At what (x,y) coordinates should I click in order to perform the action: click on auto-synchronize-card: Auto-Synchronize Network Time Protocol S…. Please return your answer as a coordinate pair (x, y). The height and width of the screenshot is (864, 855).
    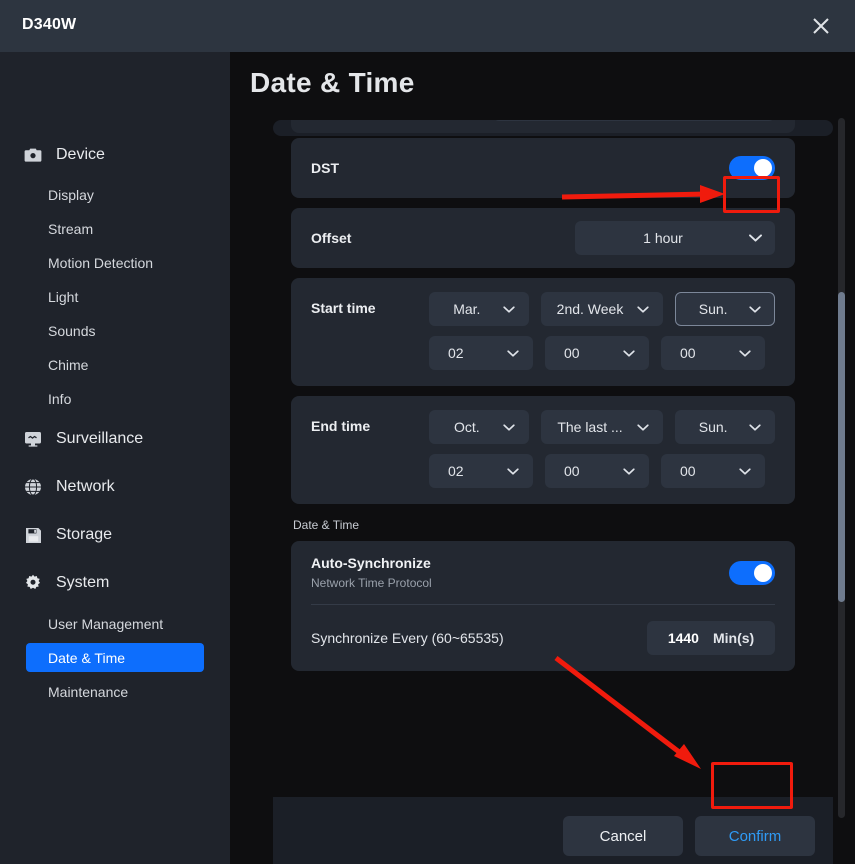
    Looking at the image, I should click on (543, 606).